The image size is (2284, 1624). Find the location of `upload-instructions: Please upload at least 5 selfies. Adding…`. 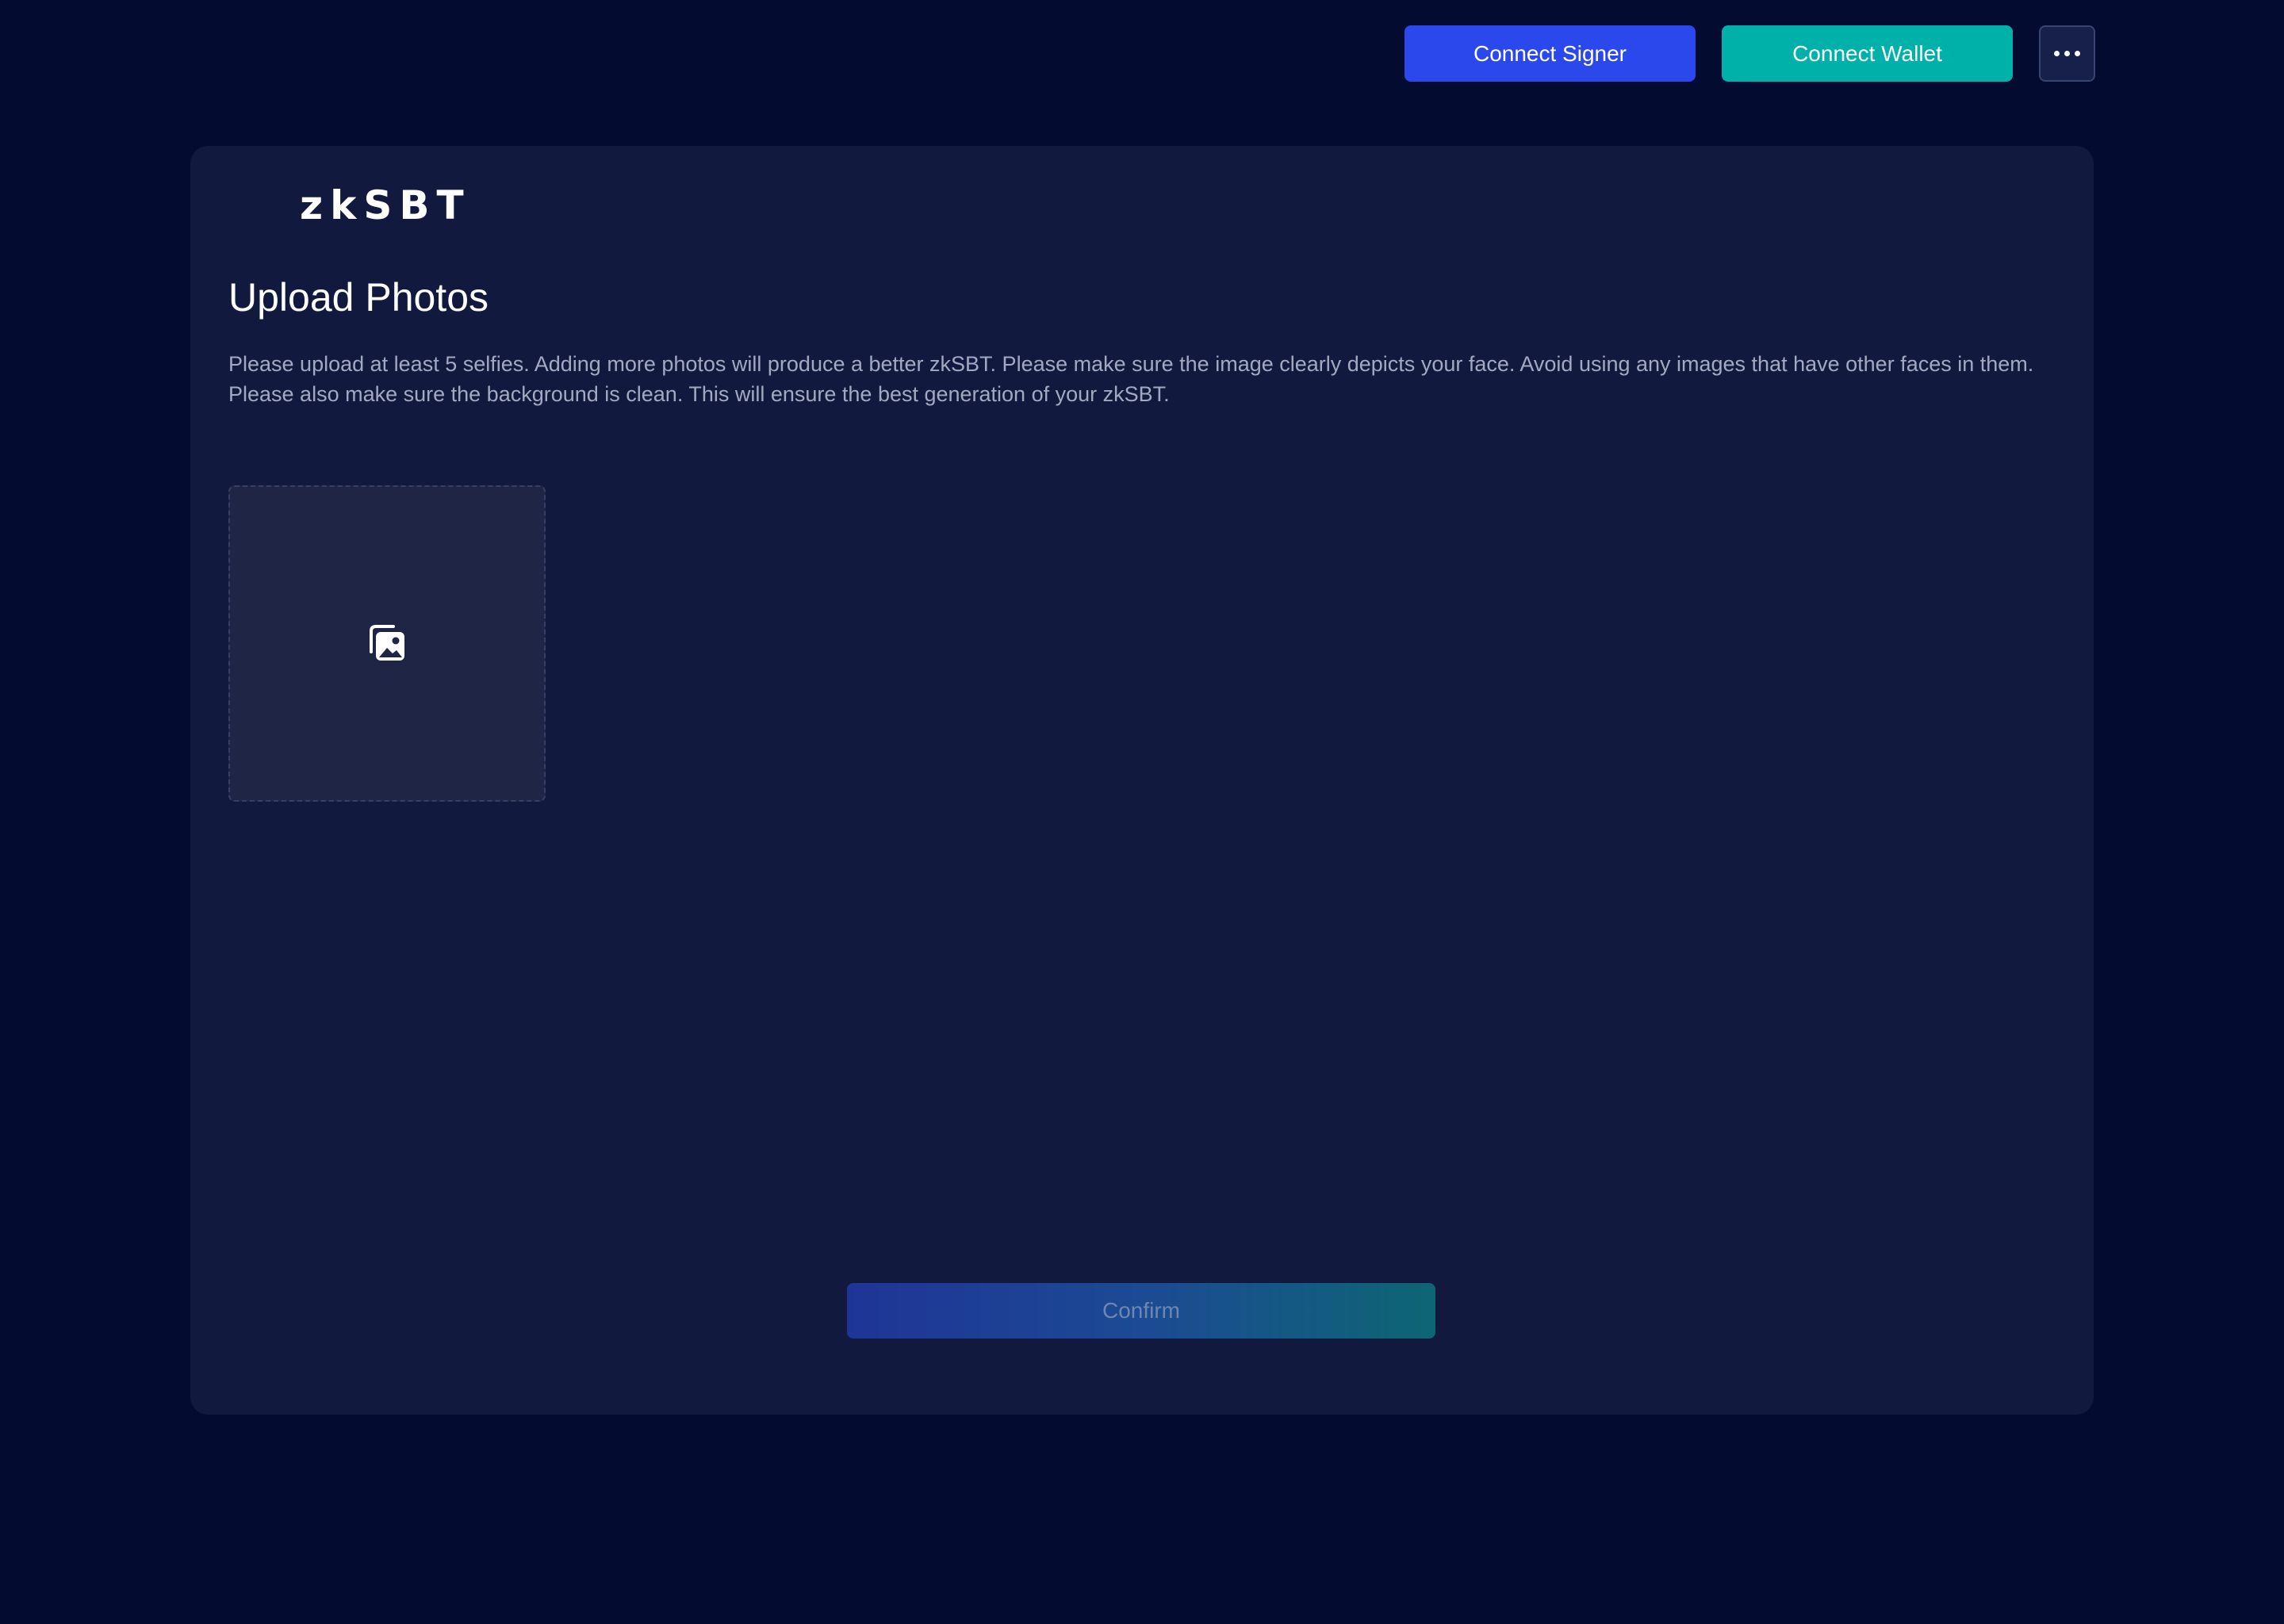

upload-instructions: Please upload at least 5 selfies. Adding… is located at coordinates (1131, 379).